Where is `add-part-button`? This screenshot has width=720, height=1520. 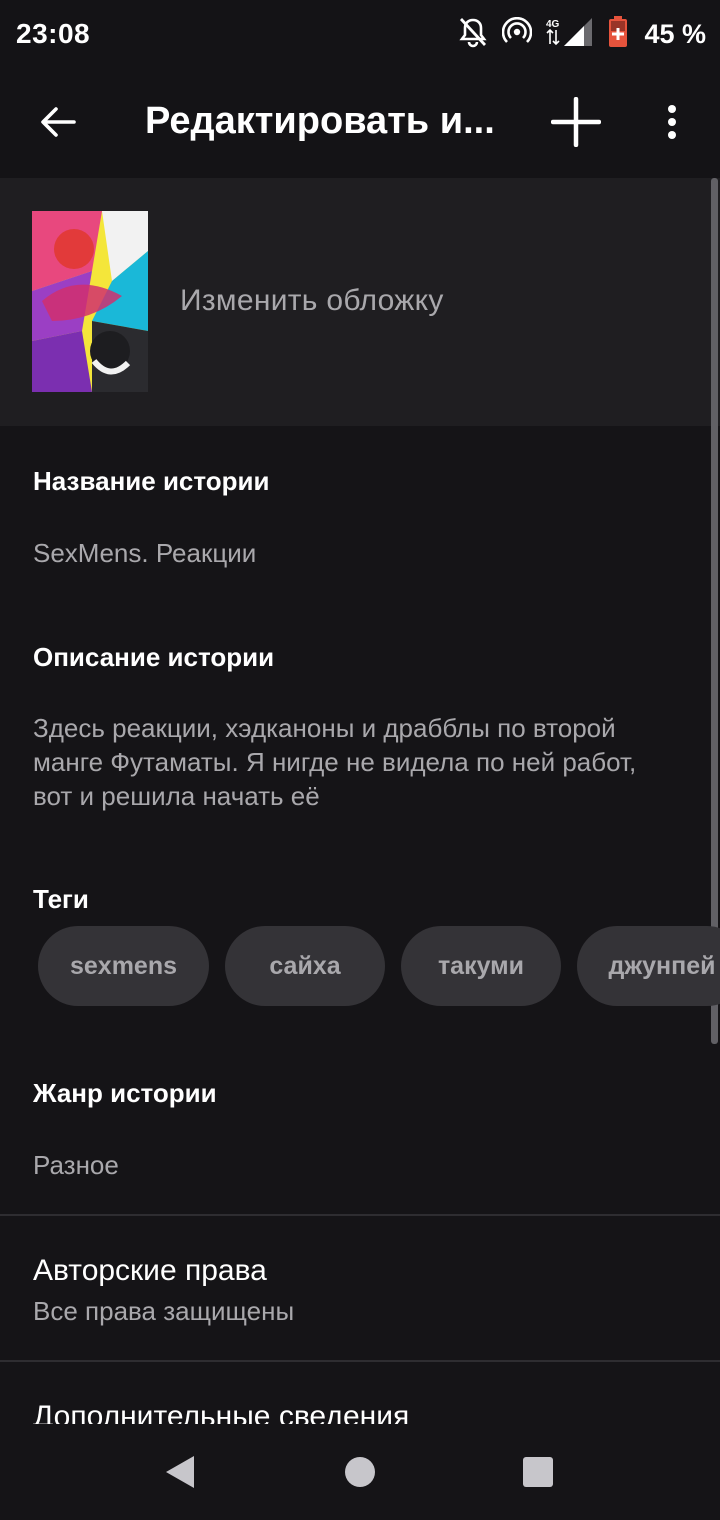 add-part-button is located at coordinates (576, 124).